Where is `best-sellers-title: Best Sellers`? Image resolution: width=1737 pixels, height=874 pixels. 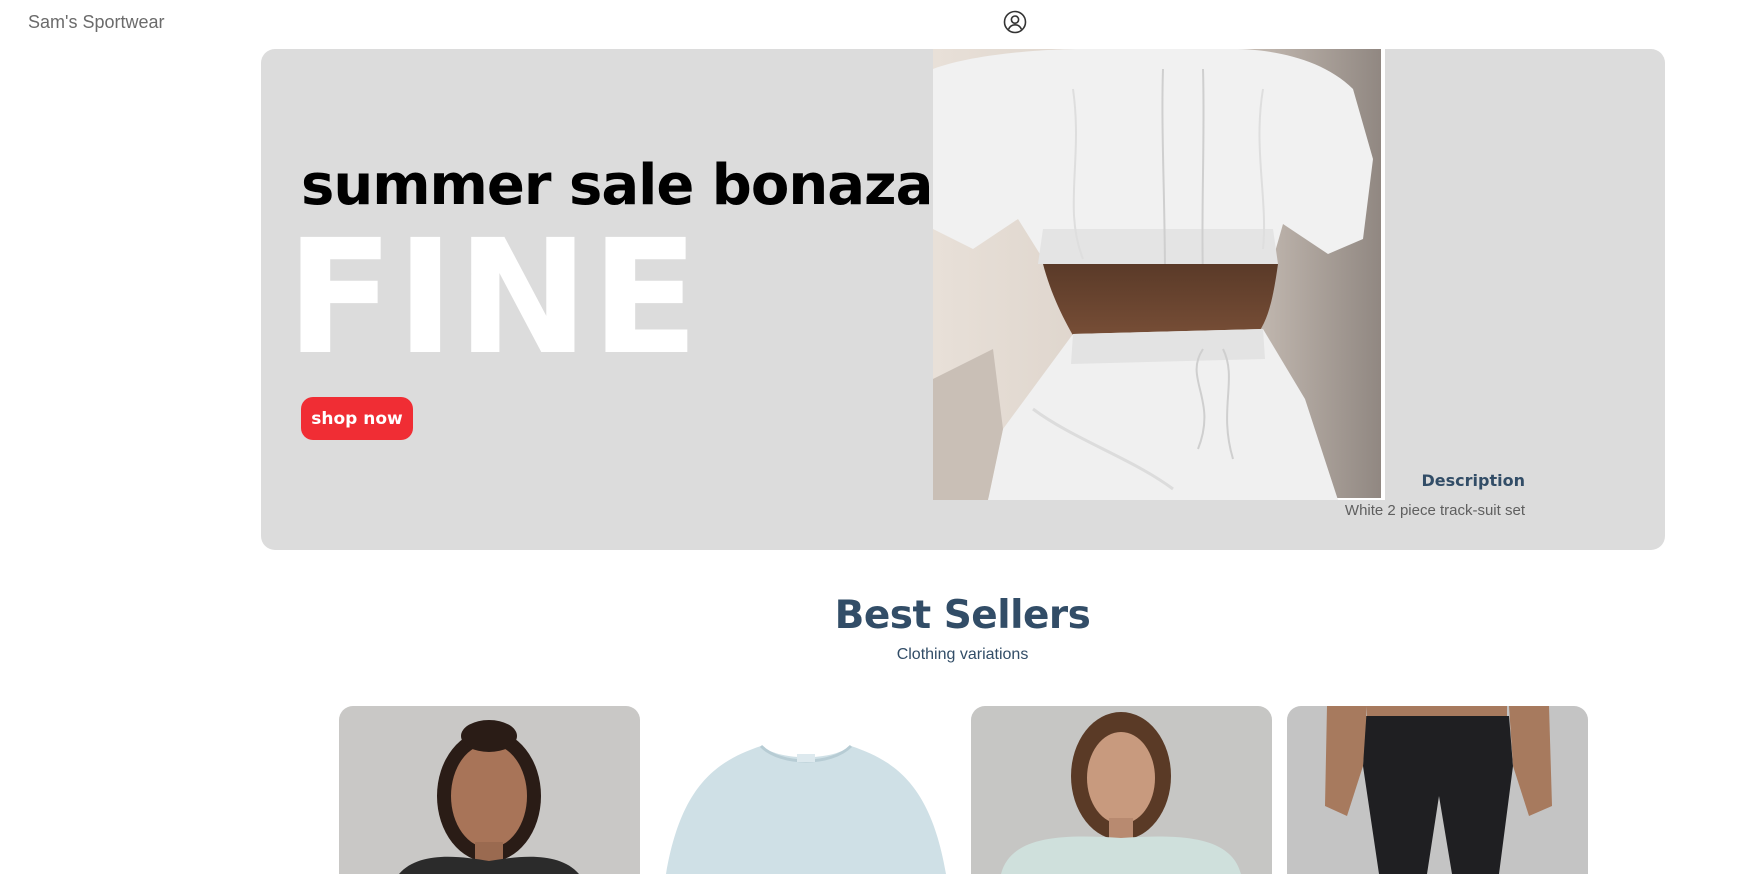
best-sellers-title: Best Sellers is located at coordinates (962, 615).